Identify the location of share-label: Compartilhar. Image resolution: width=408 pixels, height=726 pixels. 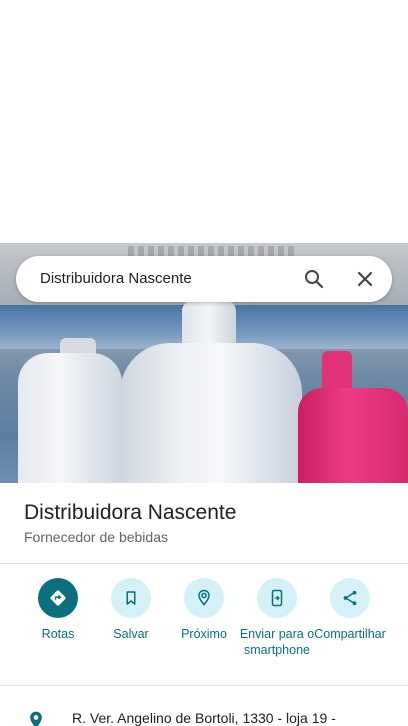
(350, 634).